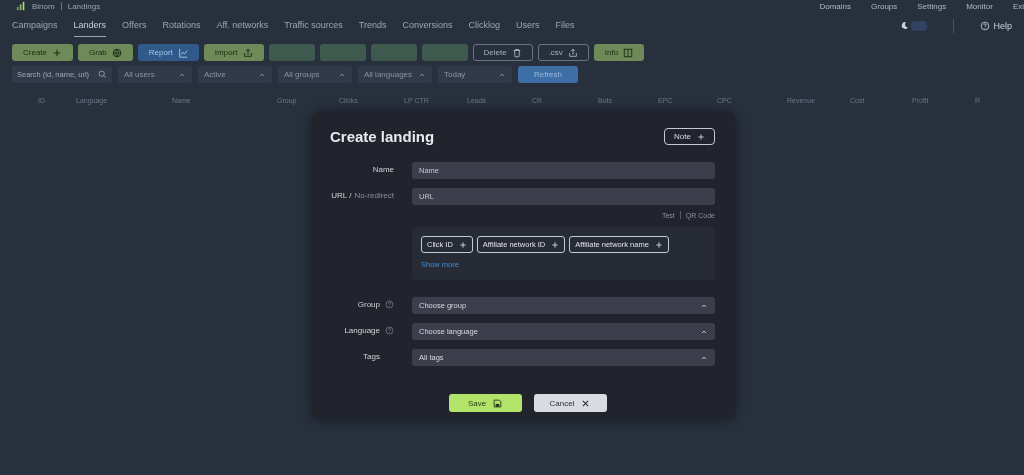 This screenshot has width=1024, height=475. Describe the element at coordinates (182, 52) in the screenshot. I see `chart-icon` at that location.